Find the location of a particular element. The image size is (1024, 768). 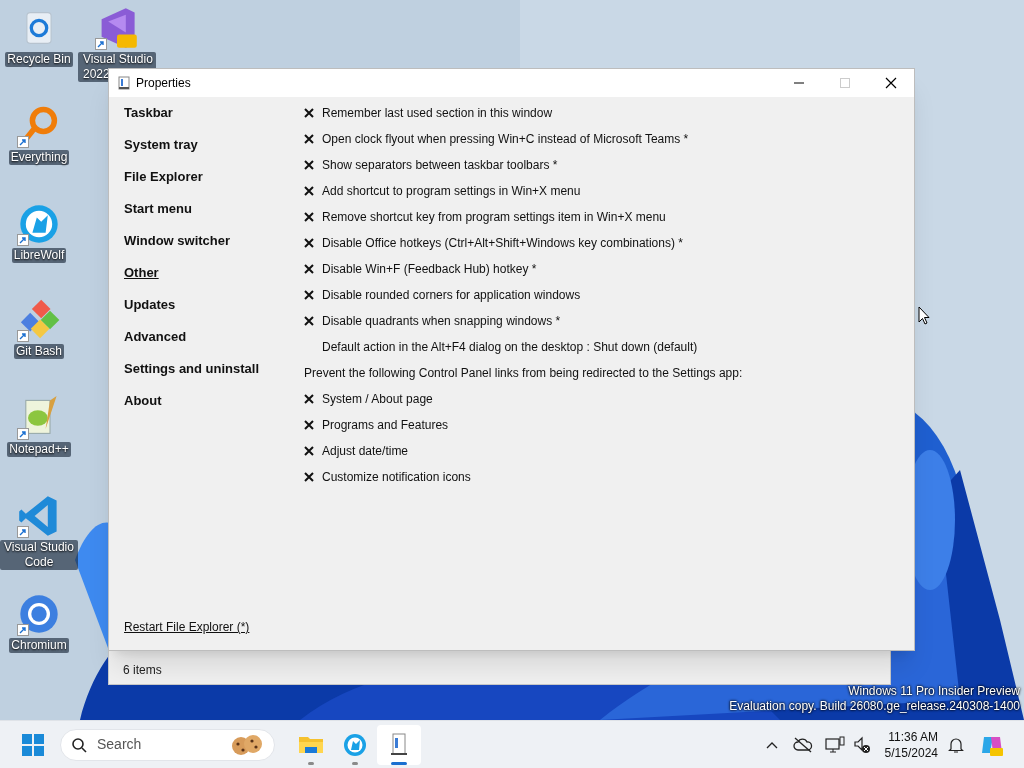

network-icon is located at coordinates (834, 744).